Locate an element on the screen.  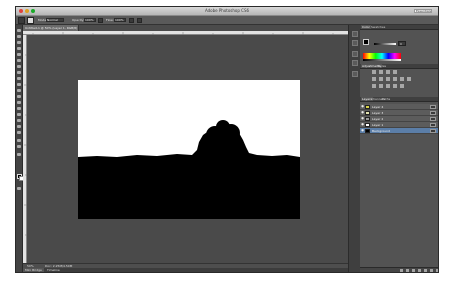
tab-styles: Styles is located at coordinates (381, 66).